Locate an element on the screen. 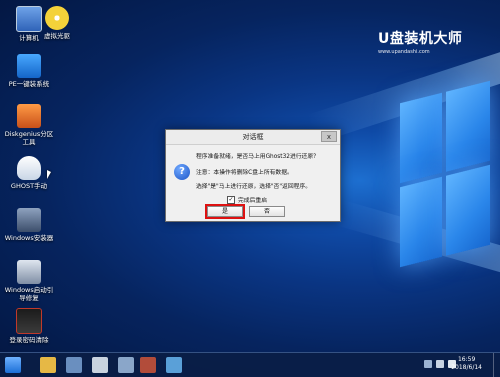 Image resolution: width=500 pixels, height=377 pixels. desktop-icon-virtual-drive: 虚拟光驱 is located at coordinates (57, 23).